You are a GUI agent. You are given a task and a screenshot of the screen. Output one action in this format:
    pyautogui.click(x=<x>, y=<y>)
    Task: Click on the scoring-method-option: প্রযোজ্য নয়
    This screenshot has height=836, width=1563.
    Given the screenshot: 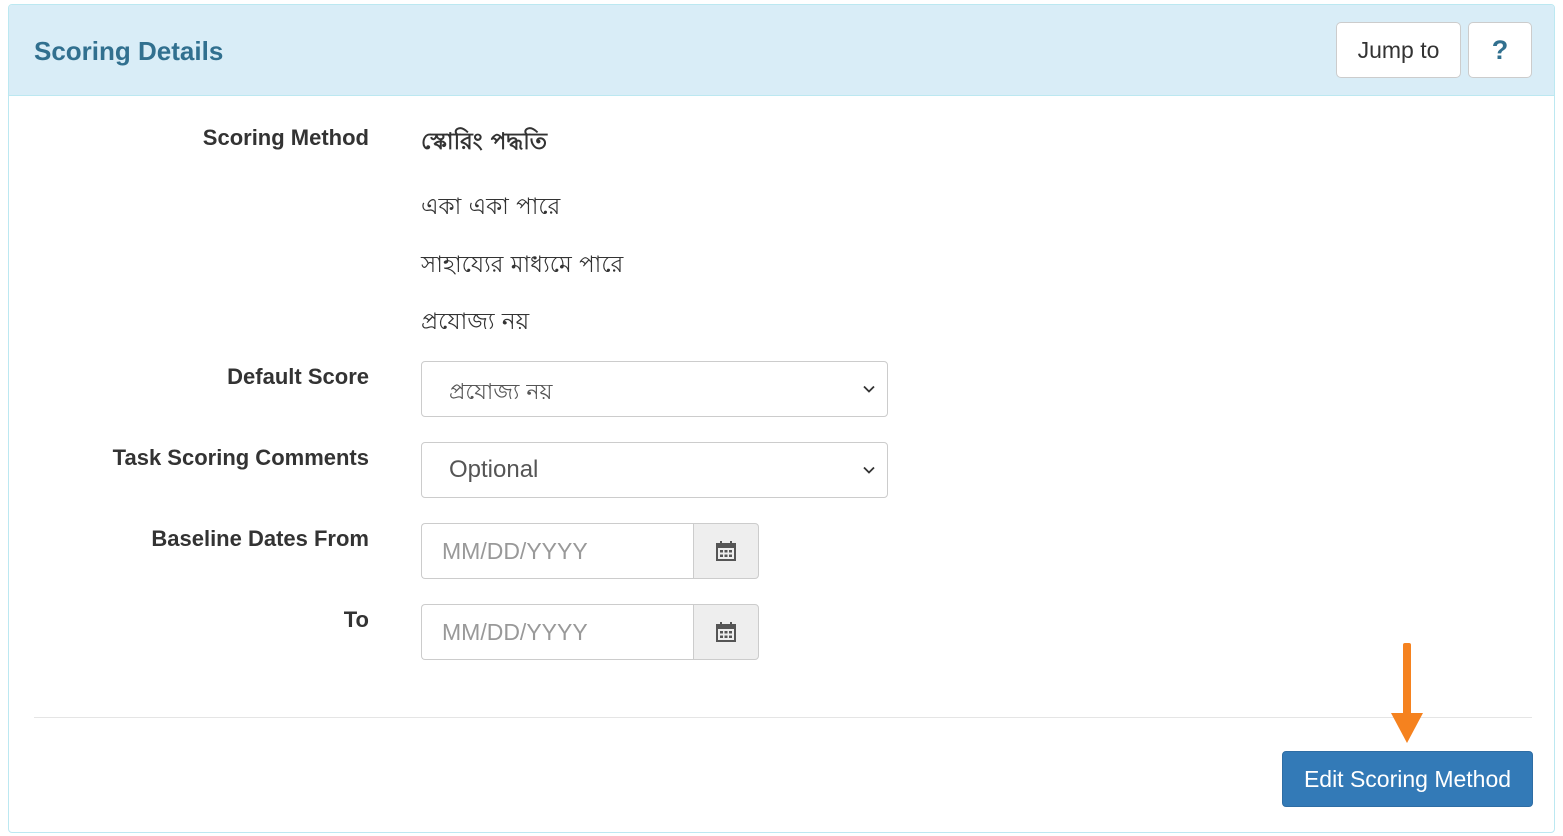 What is the action you would take?
    pyautogui.click(x=475, y=322)
    